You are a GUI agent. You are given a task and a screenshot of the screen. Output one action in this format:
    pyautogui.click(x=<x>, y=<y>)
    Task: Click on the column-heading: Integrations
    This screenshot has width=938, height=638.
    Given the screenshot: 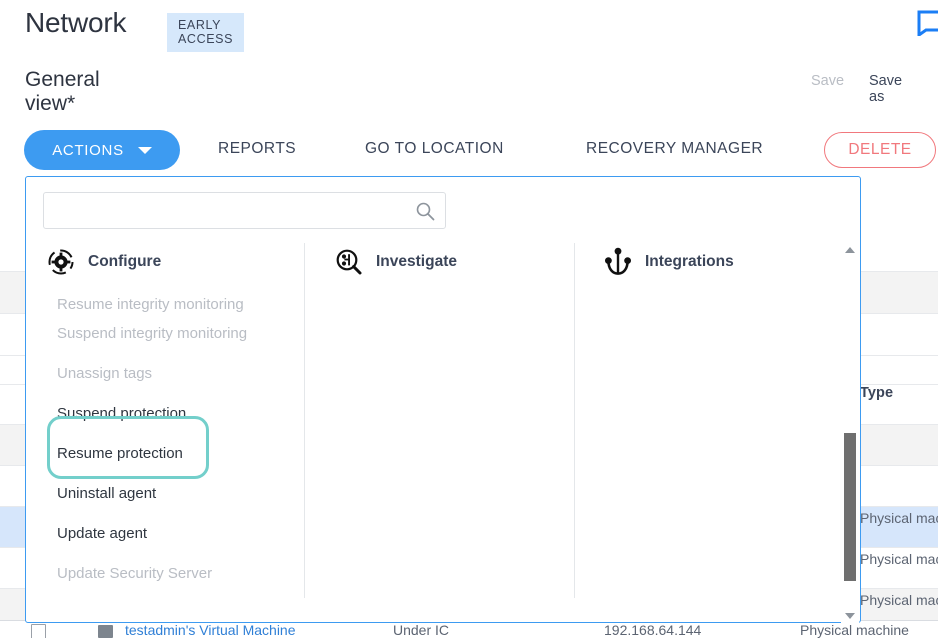 What is the action you would take?
    pyautogui.click(x=668, y=262)
    